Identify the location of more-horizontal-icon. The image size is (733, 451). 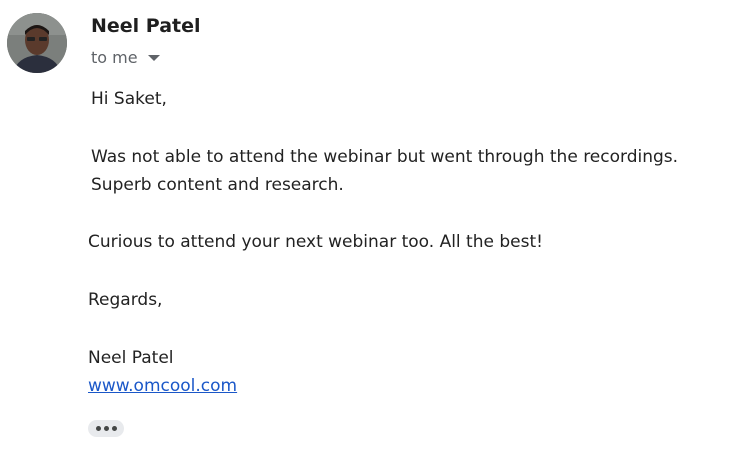
(98, 428).